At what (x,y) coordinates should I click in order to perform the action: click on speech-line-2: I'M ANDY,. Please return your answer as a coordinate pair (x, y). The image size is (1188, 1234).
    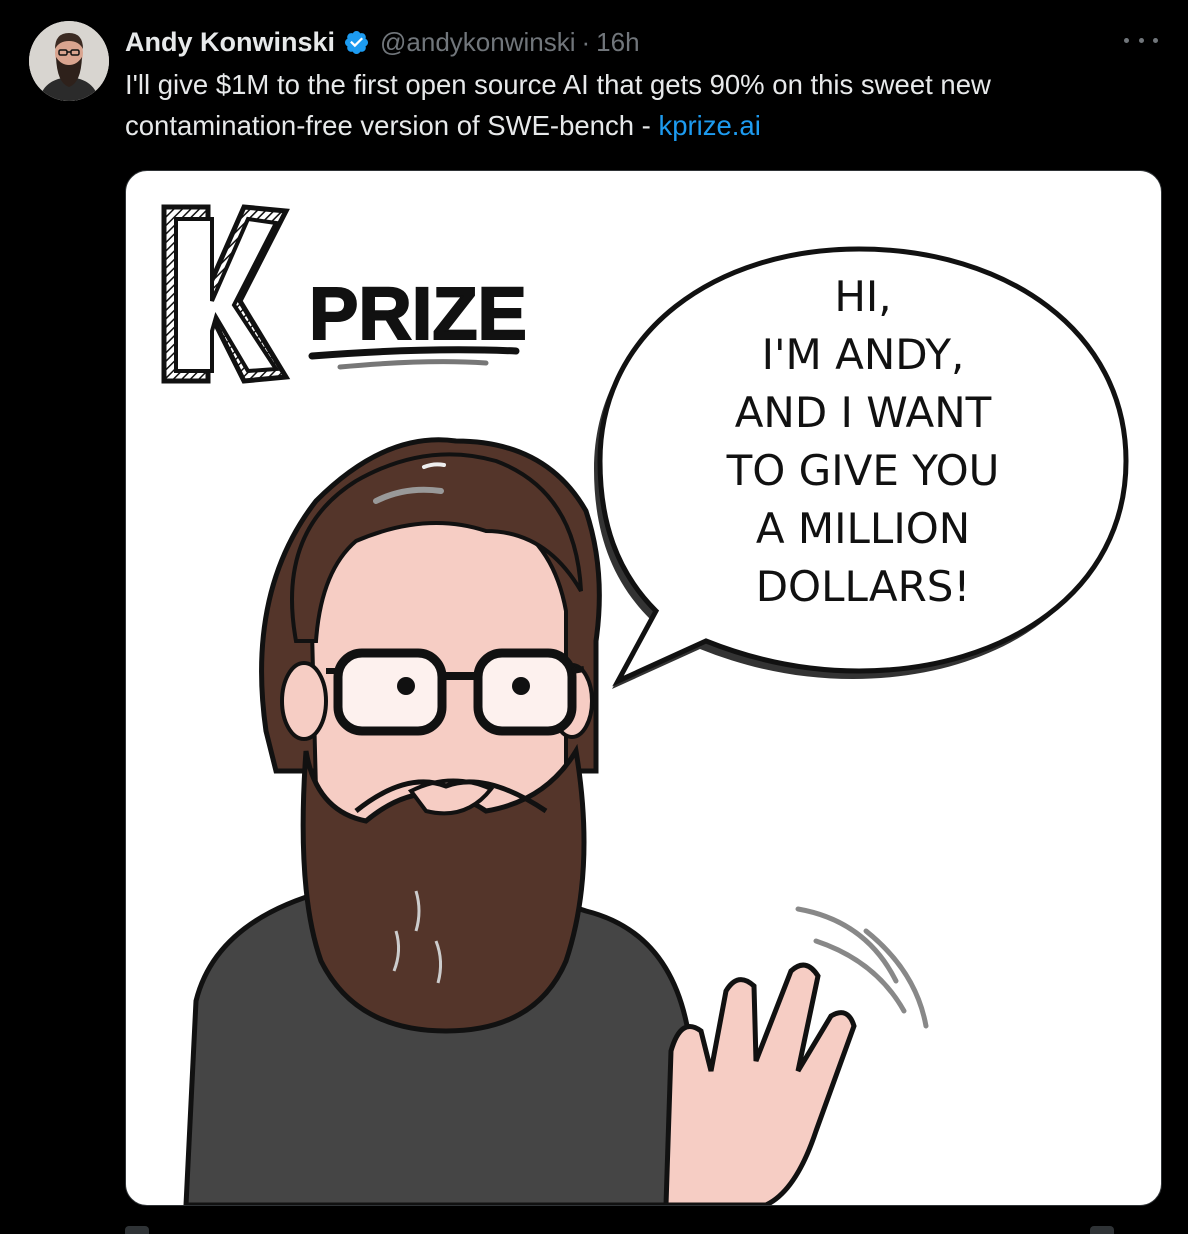
    Looking at the image, I should click on (863, 354).